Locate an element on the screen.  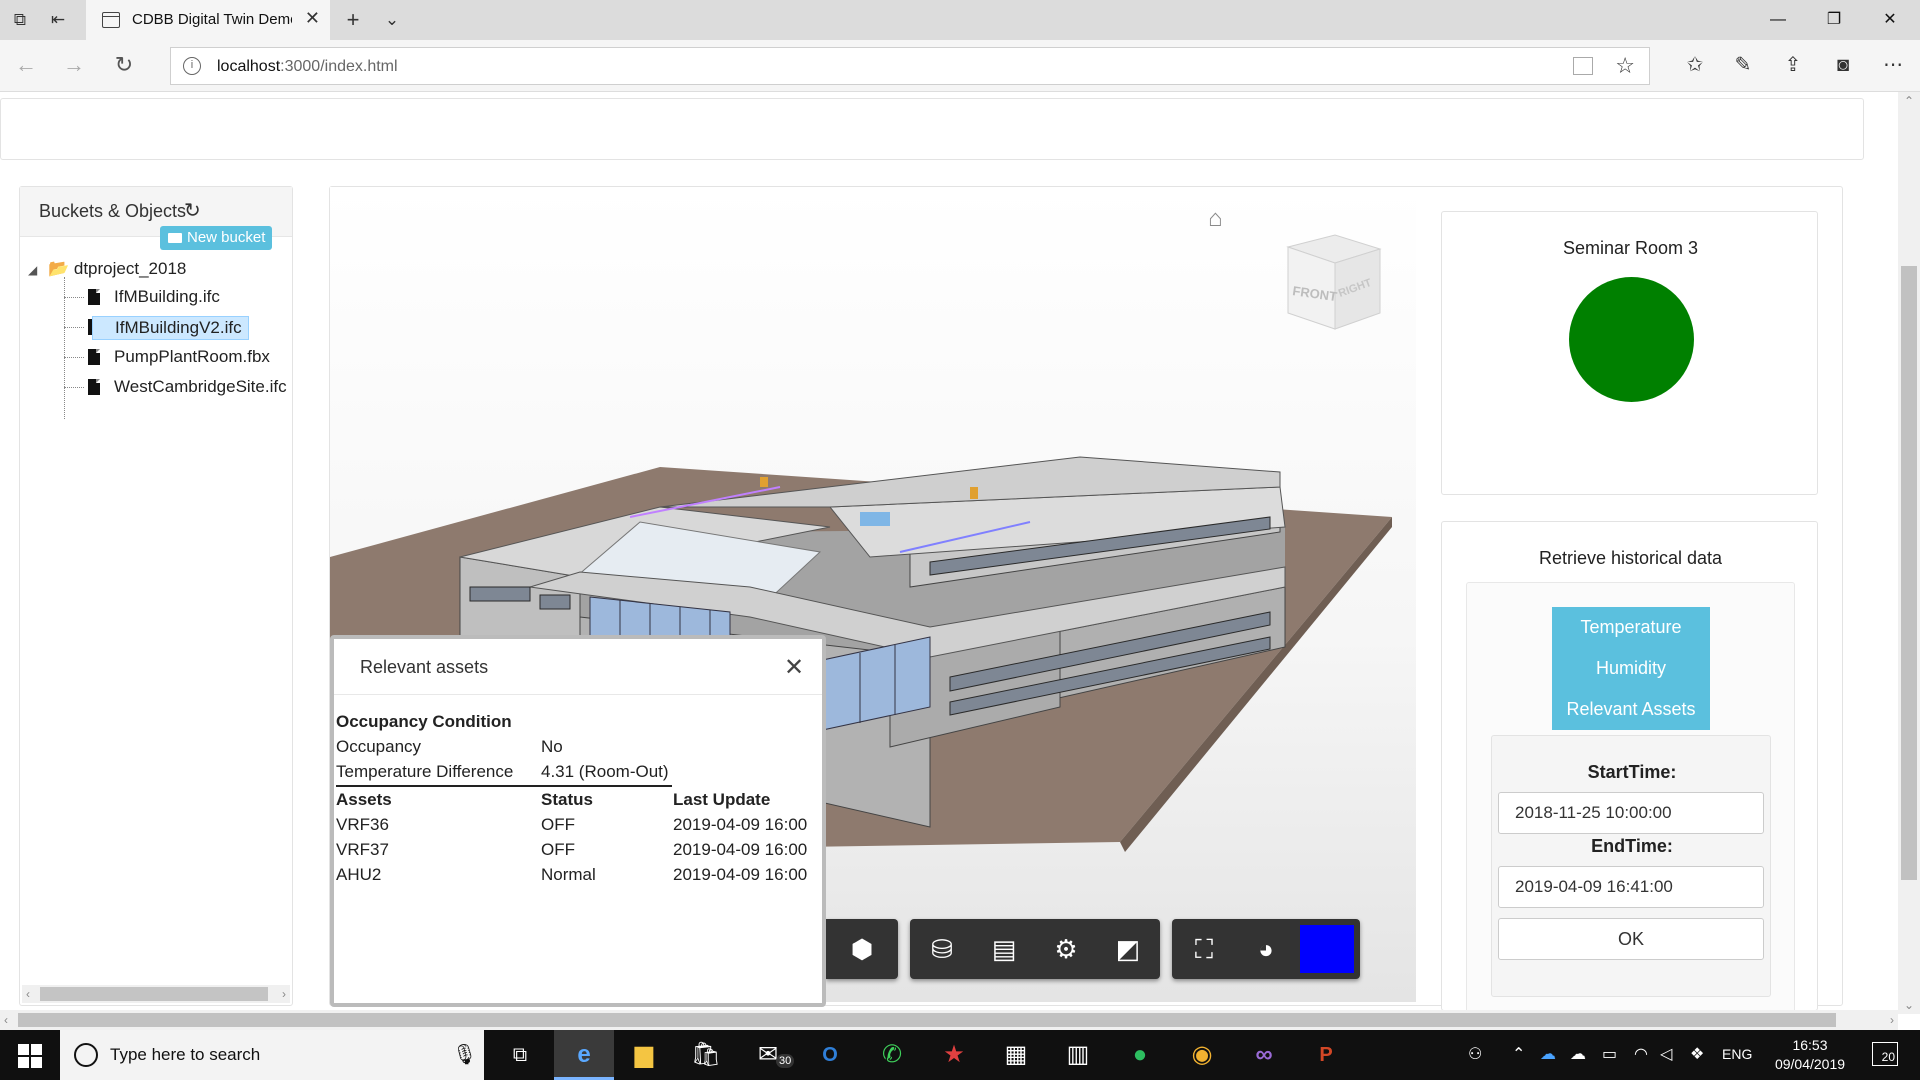
settings-icon: ⚙ is located at coordinates (1066, 949).